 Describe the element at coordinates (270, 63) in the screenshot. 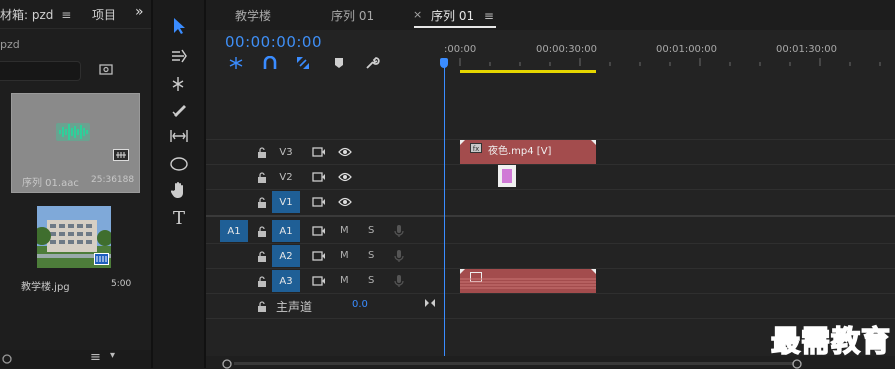

I see `snap-magnet-icon` at that location.